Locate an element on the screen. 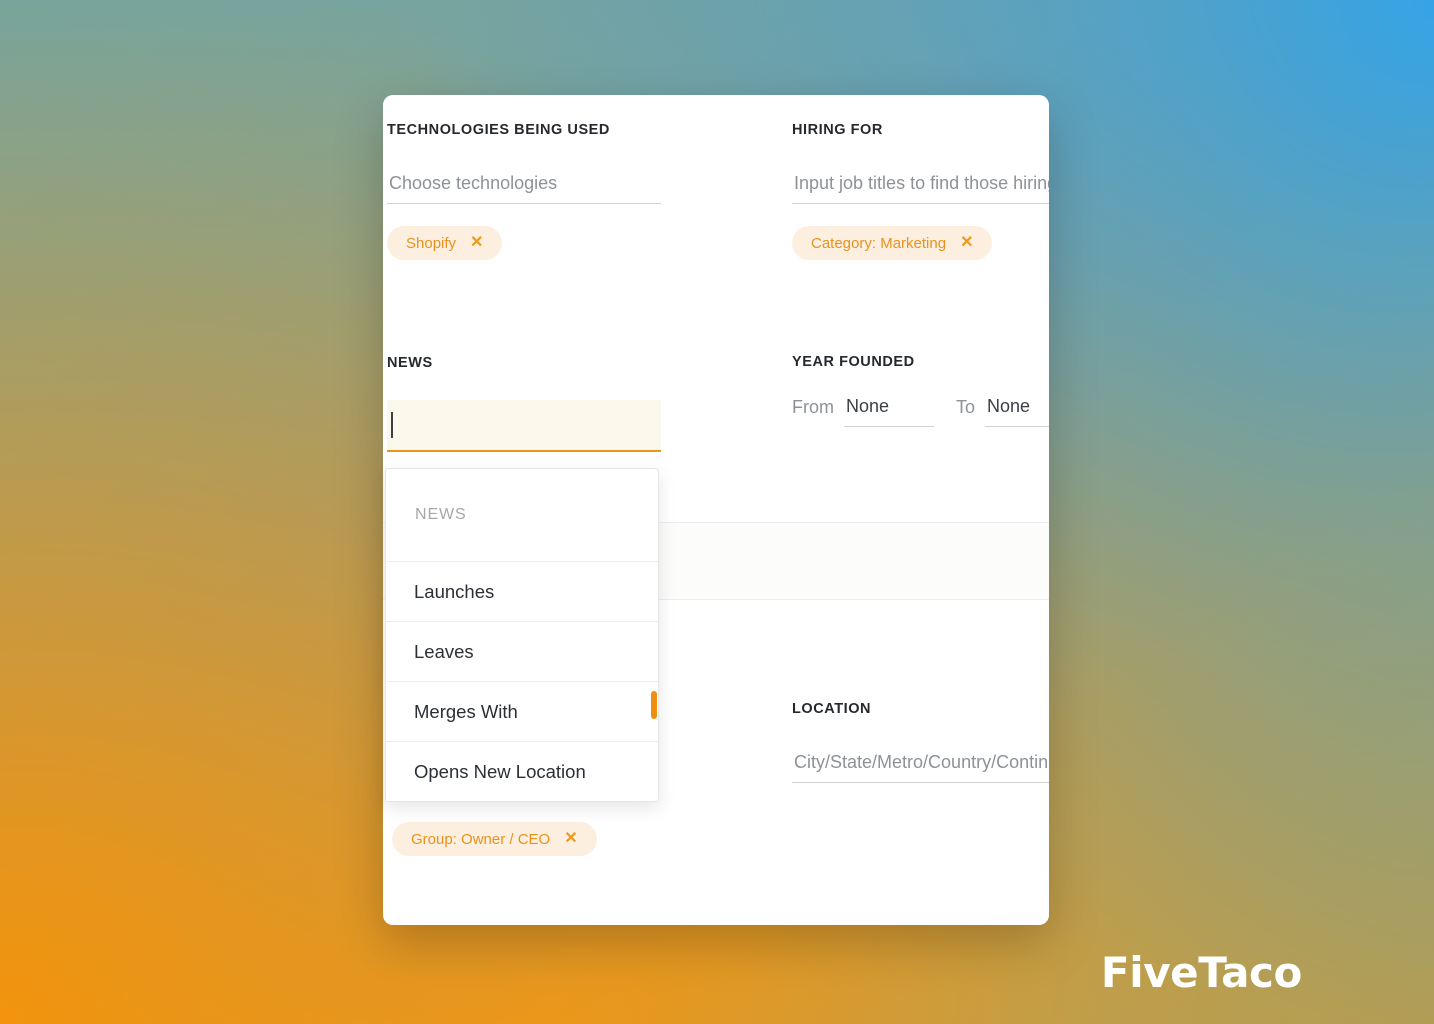 This screenshot has height=1024, width=1434. location-input is located at coordinates (920, 765).